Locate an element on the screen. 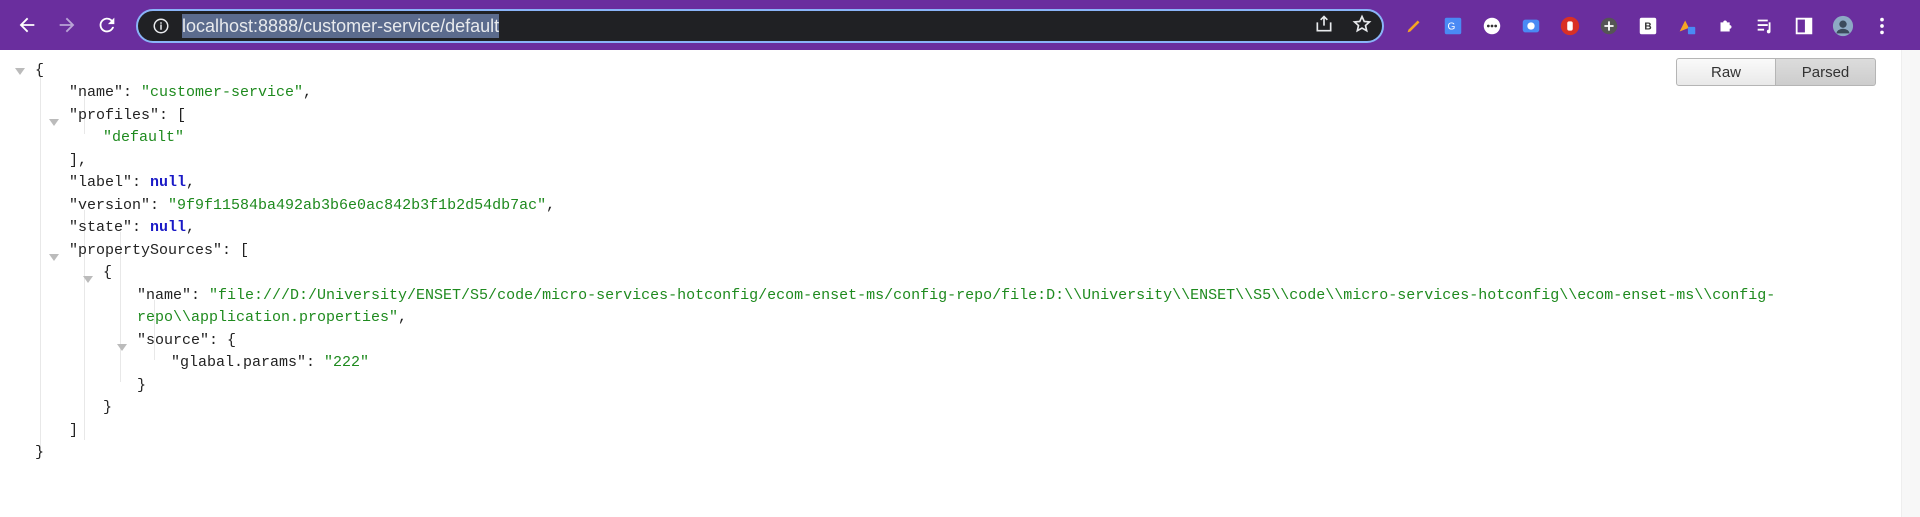 The height and width of the screenshot is (517, 1920). view-toggle: Raw Parsed is located at coordinates (1776, 72).